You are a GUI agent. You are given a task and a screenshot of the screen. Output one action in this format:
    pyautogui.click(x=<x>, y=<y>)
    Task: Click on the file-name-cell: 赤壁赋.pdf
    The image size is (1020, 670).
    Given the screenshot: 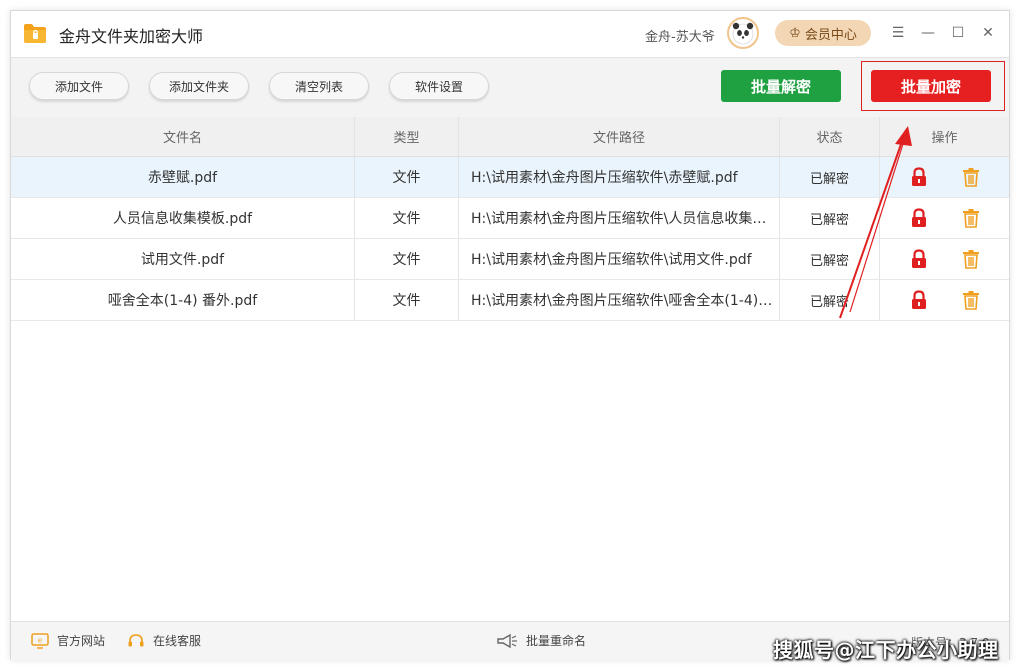 What is the action you would take?
    pyautogui.click(x=183, y=177)
    